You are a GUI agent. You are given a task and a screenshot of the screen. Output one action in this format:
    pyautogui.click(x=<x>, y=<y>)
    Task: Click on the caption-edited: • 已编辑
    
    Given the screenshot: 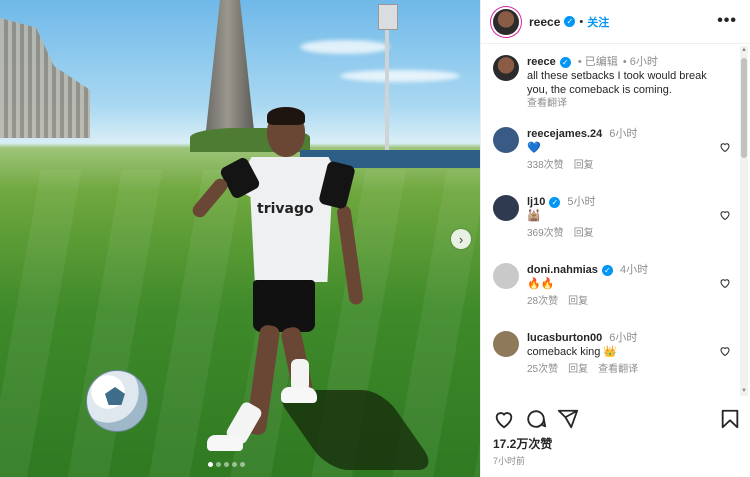 What is the action you would take?
    pyautogui.click(x=597, y=62)
    